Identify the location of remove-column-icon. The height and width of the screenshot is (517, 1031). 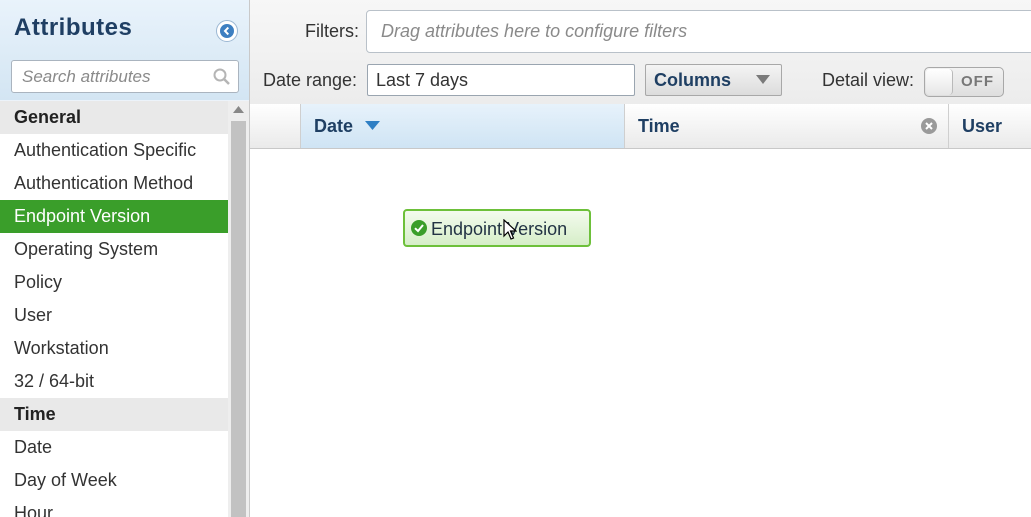
(929, 126).